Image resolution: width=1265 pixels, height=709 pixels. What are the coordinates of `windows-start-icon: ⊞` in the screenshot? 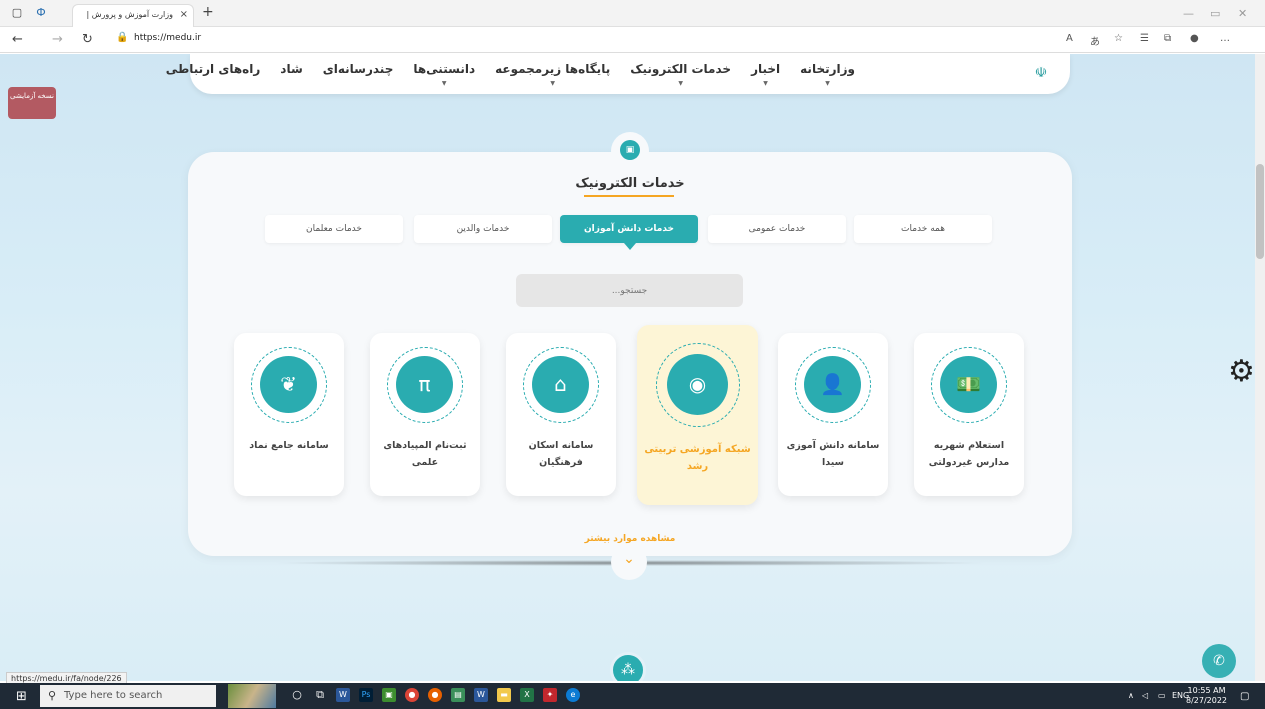 It's located at (21, 696).